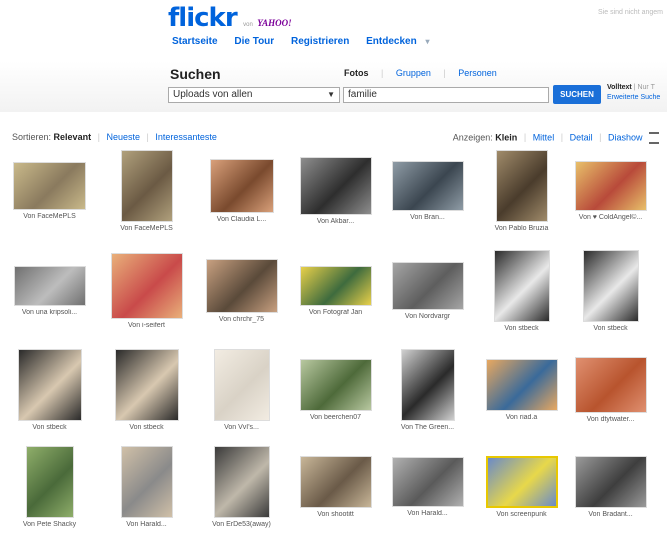  Describe the element at coordinates (472, 137) in the screenshot. I see `view-label: Anzeigen:` at that location.